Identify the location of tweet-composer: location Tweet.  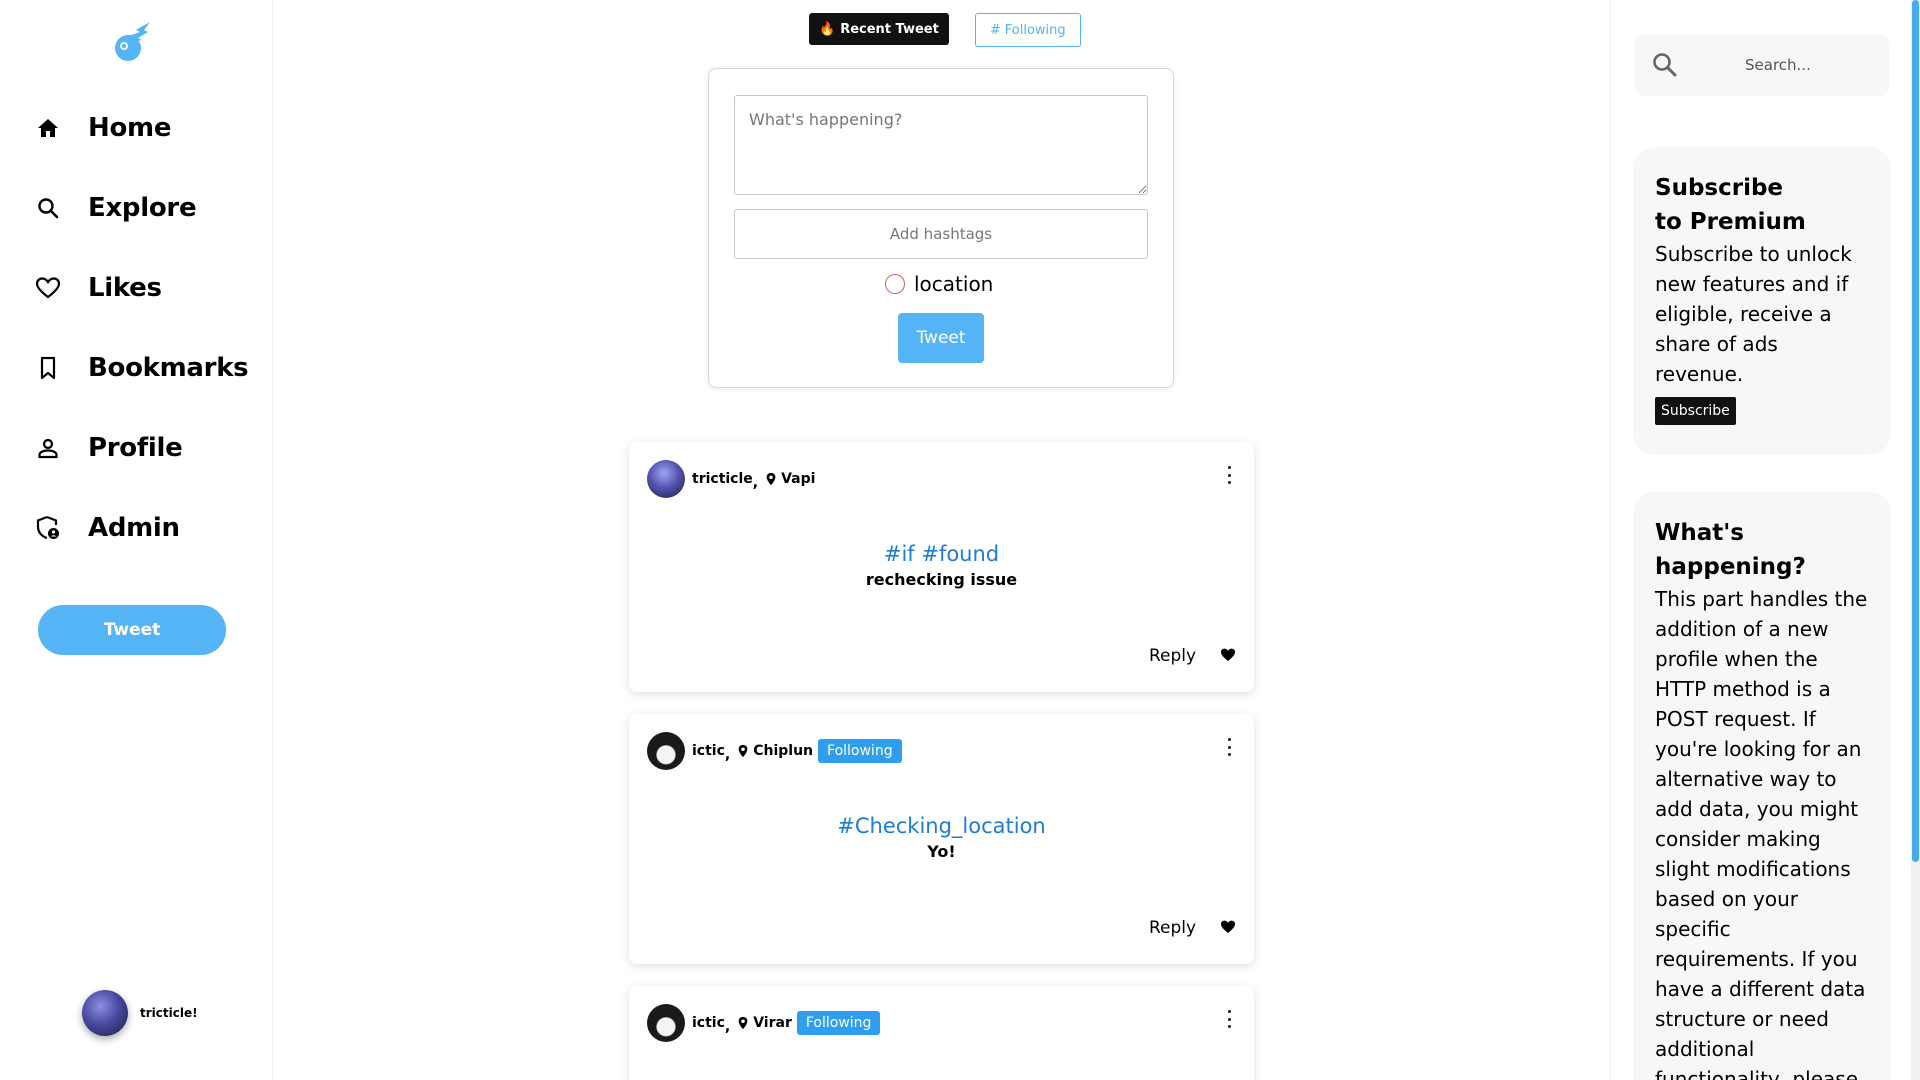
(941, 228).